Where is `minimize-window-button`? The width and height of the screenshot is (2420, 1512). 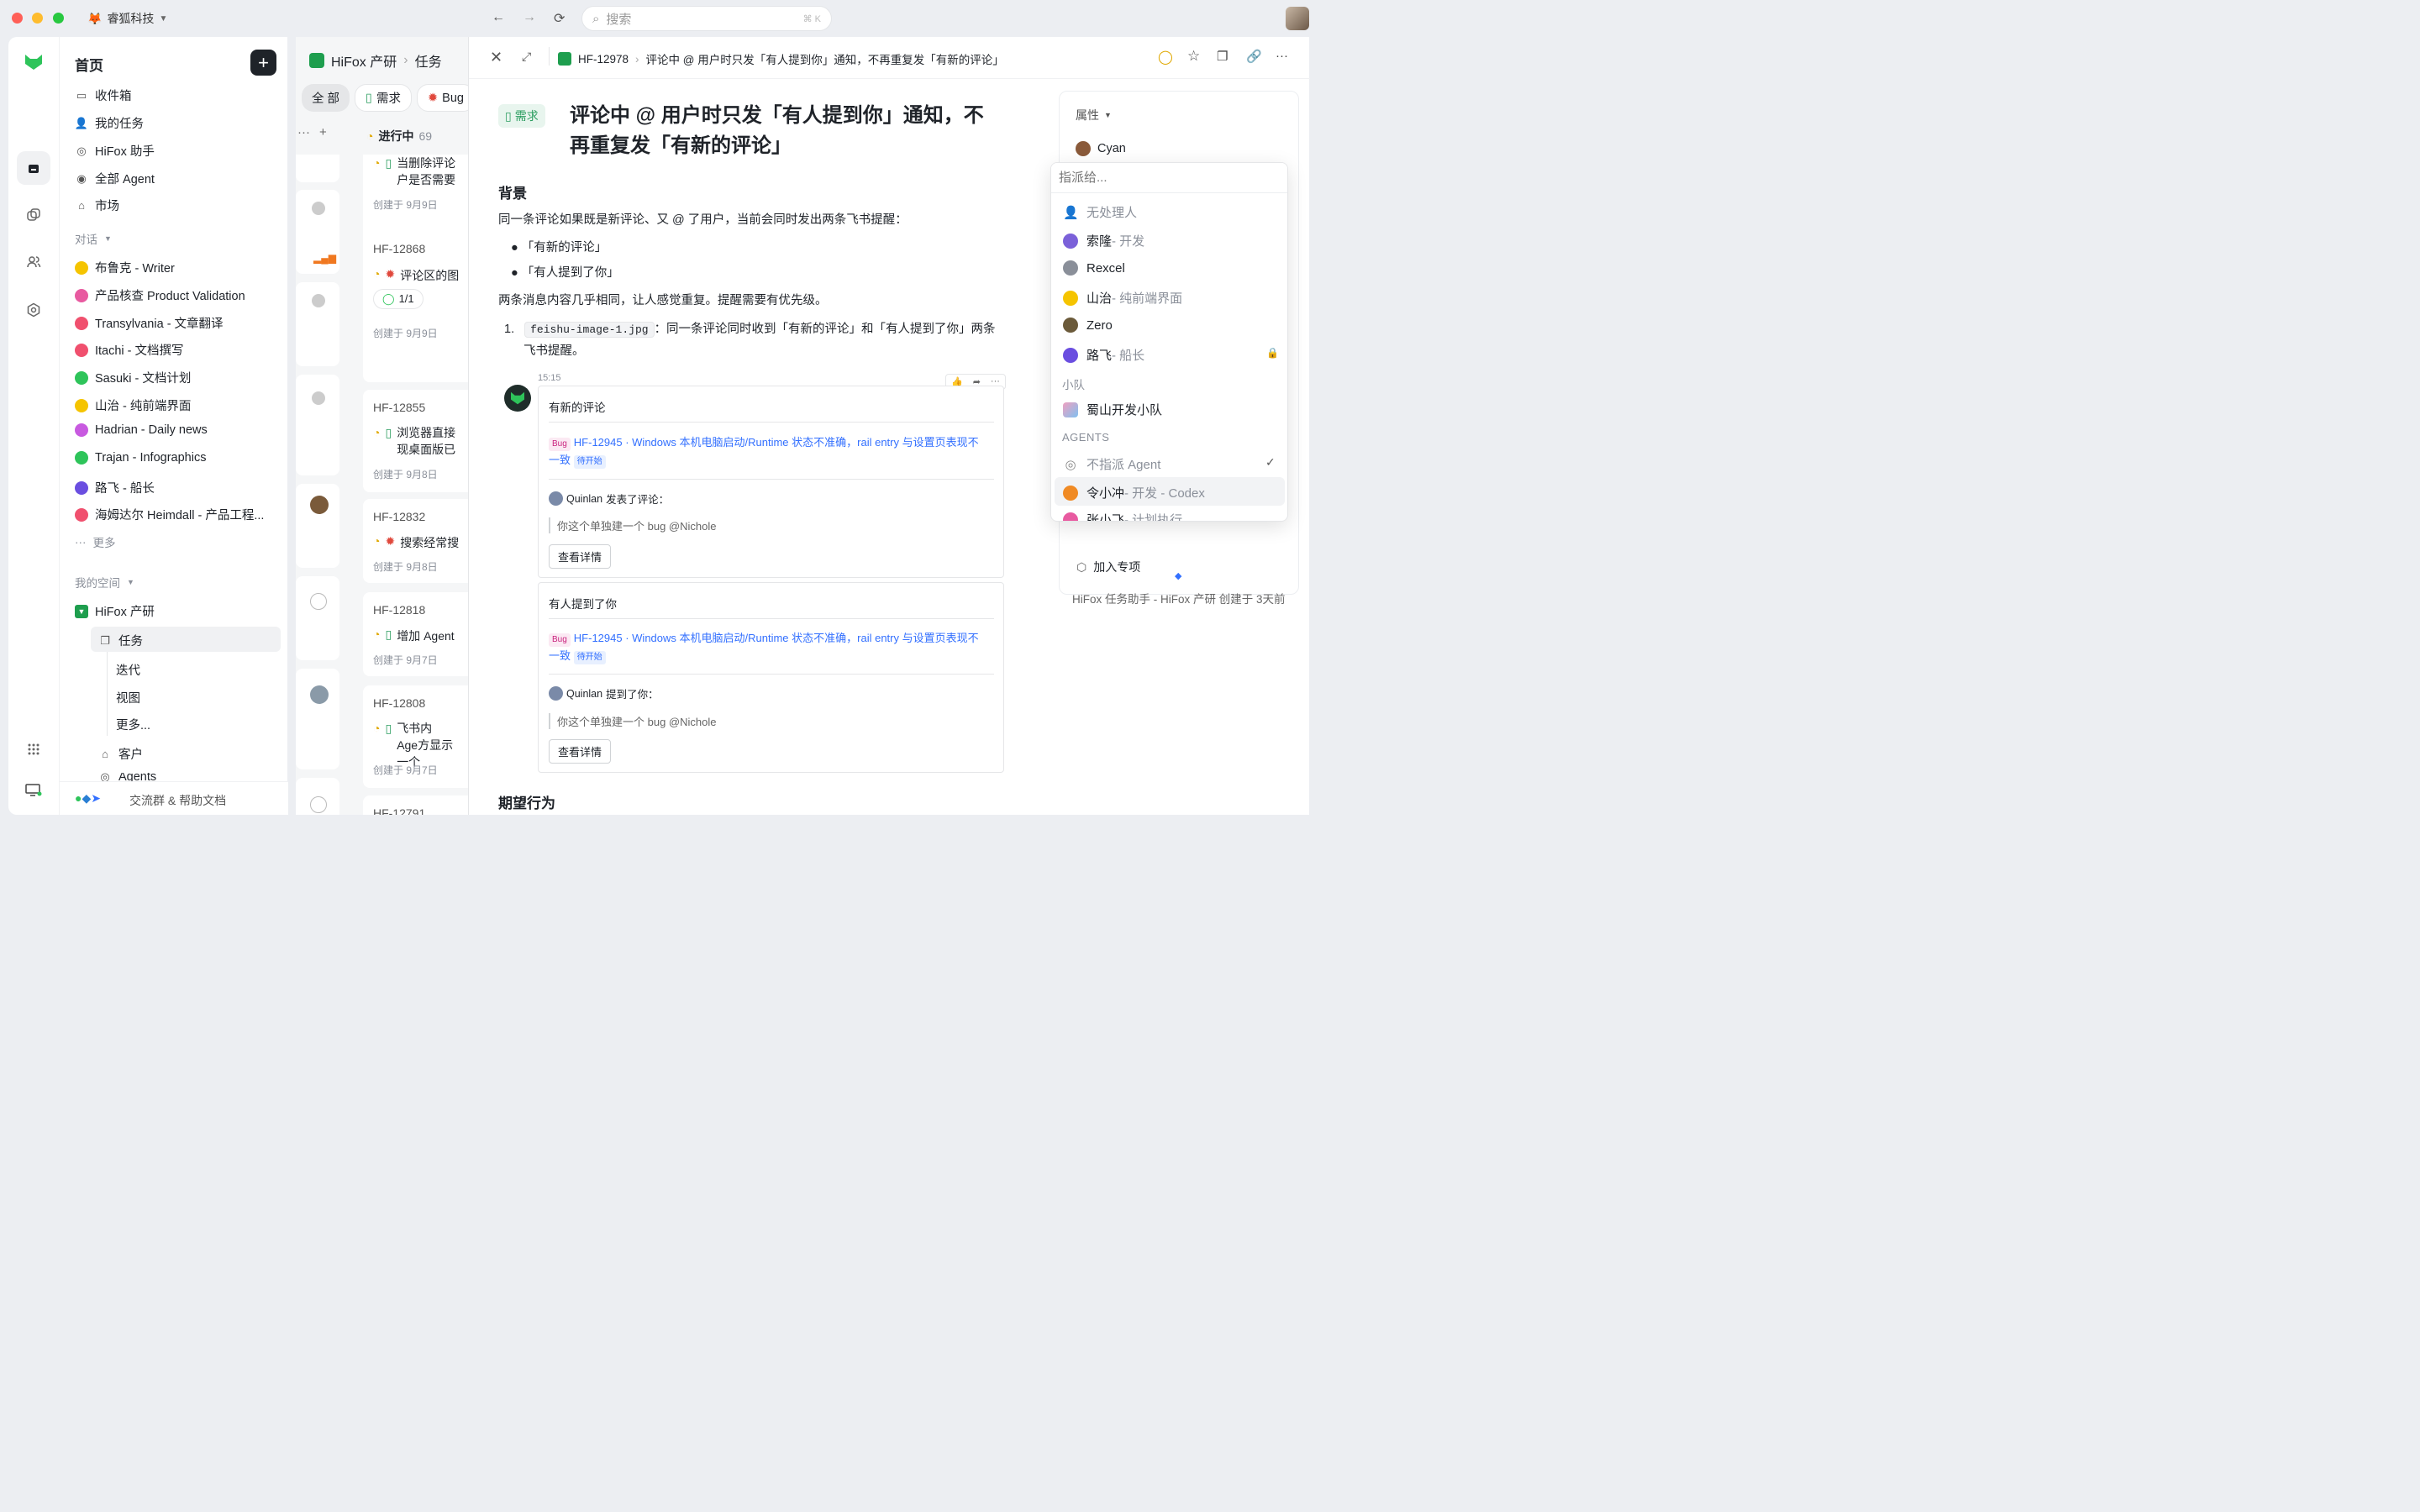
minimize-window-button is located at coordinates (37, 18).